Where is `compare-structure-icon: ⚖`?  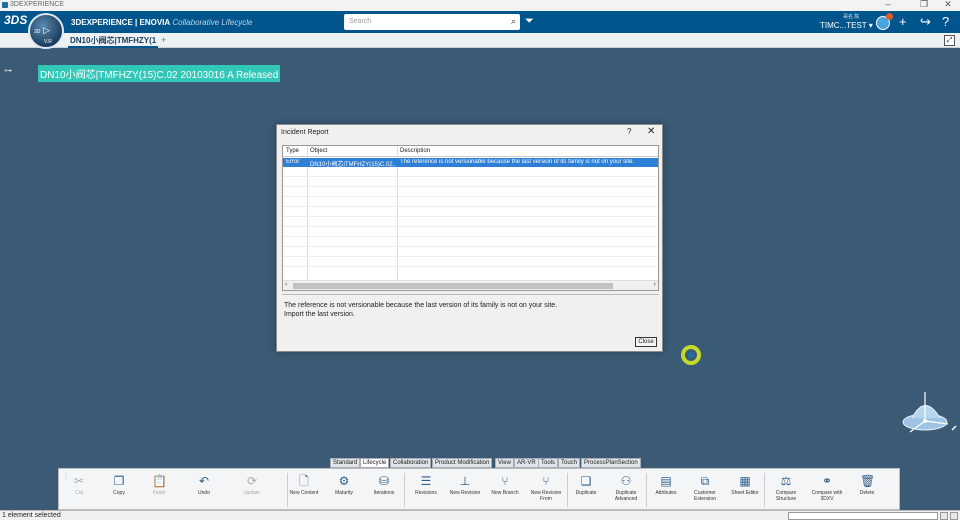
compare-structure-icon: ⚖ is located at coordinates (786, 481).